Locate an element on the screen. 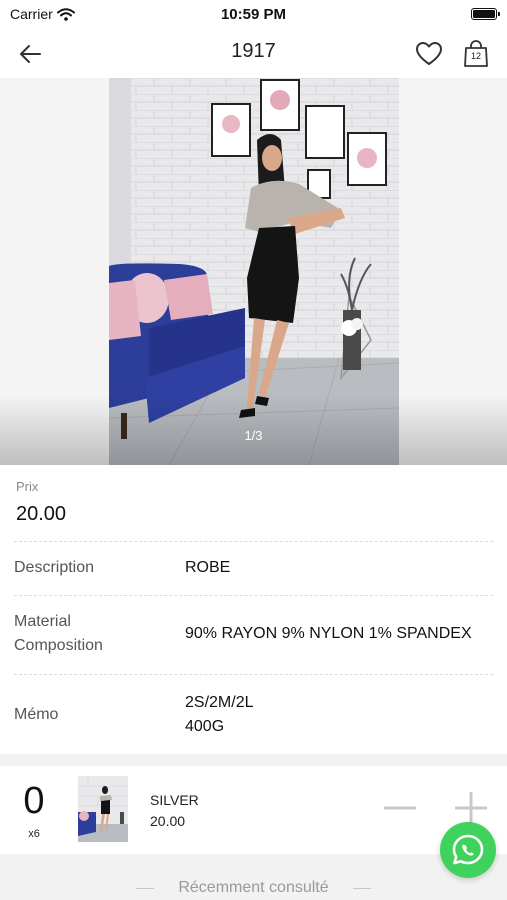 The width and height of the screenshot is (507, 900). variant-name: SILVER is located at coordinates (174, 800).